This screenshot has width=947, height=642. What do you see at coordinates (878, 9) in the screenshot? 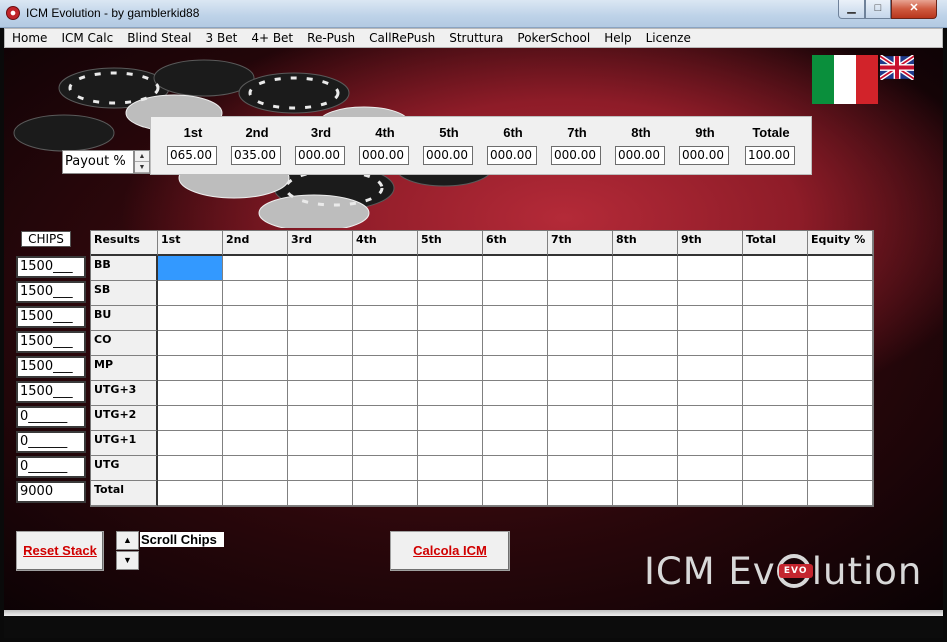
I see `maximize-button: □` at bounding box center [878, 9].